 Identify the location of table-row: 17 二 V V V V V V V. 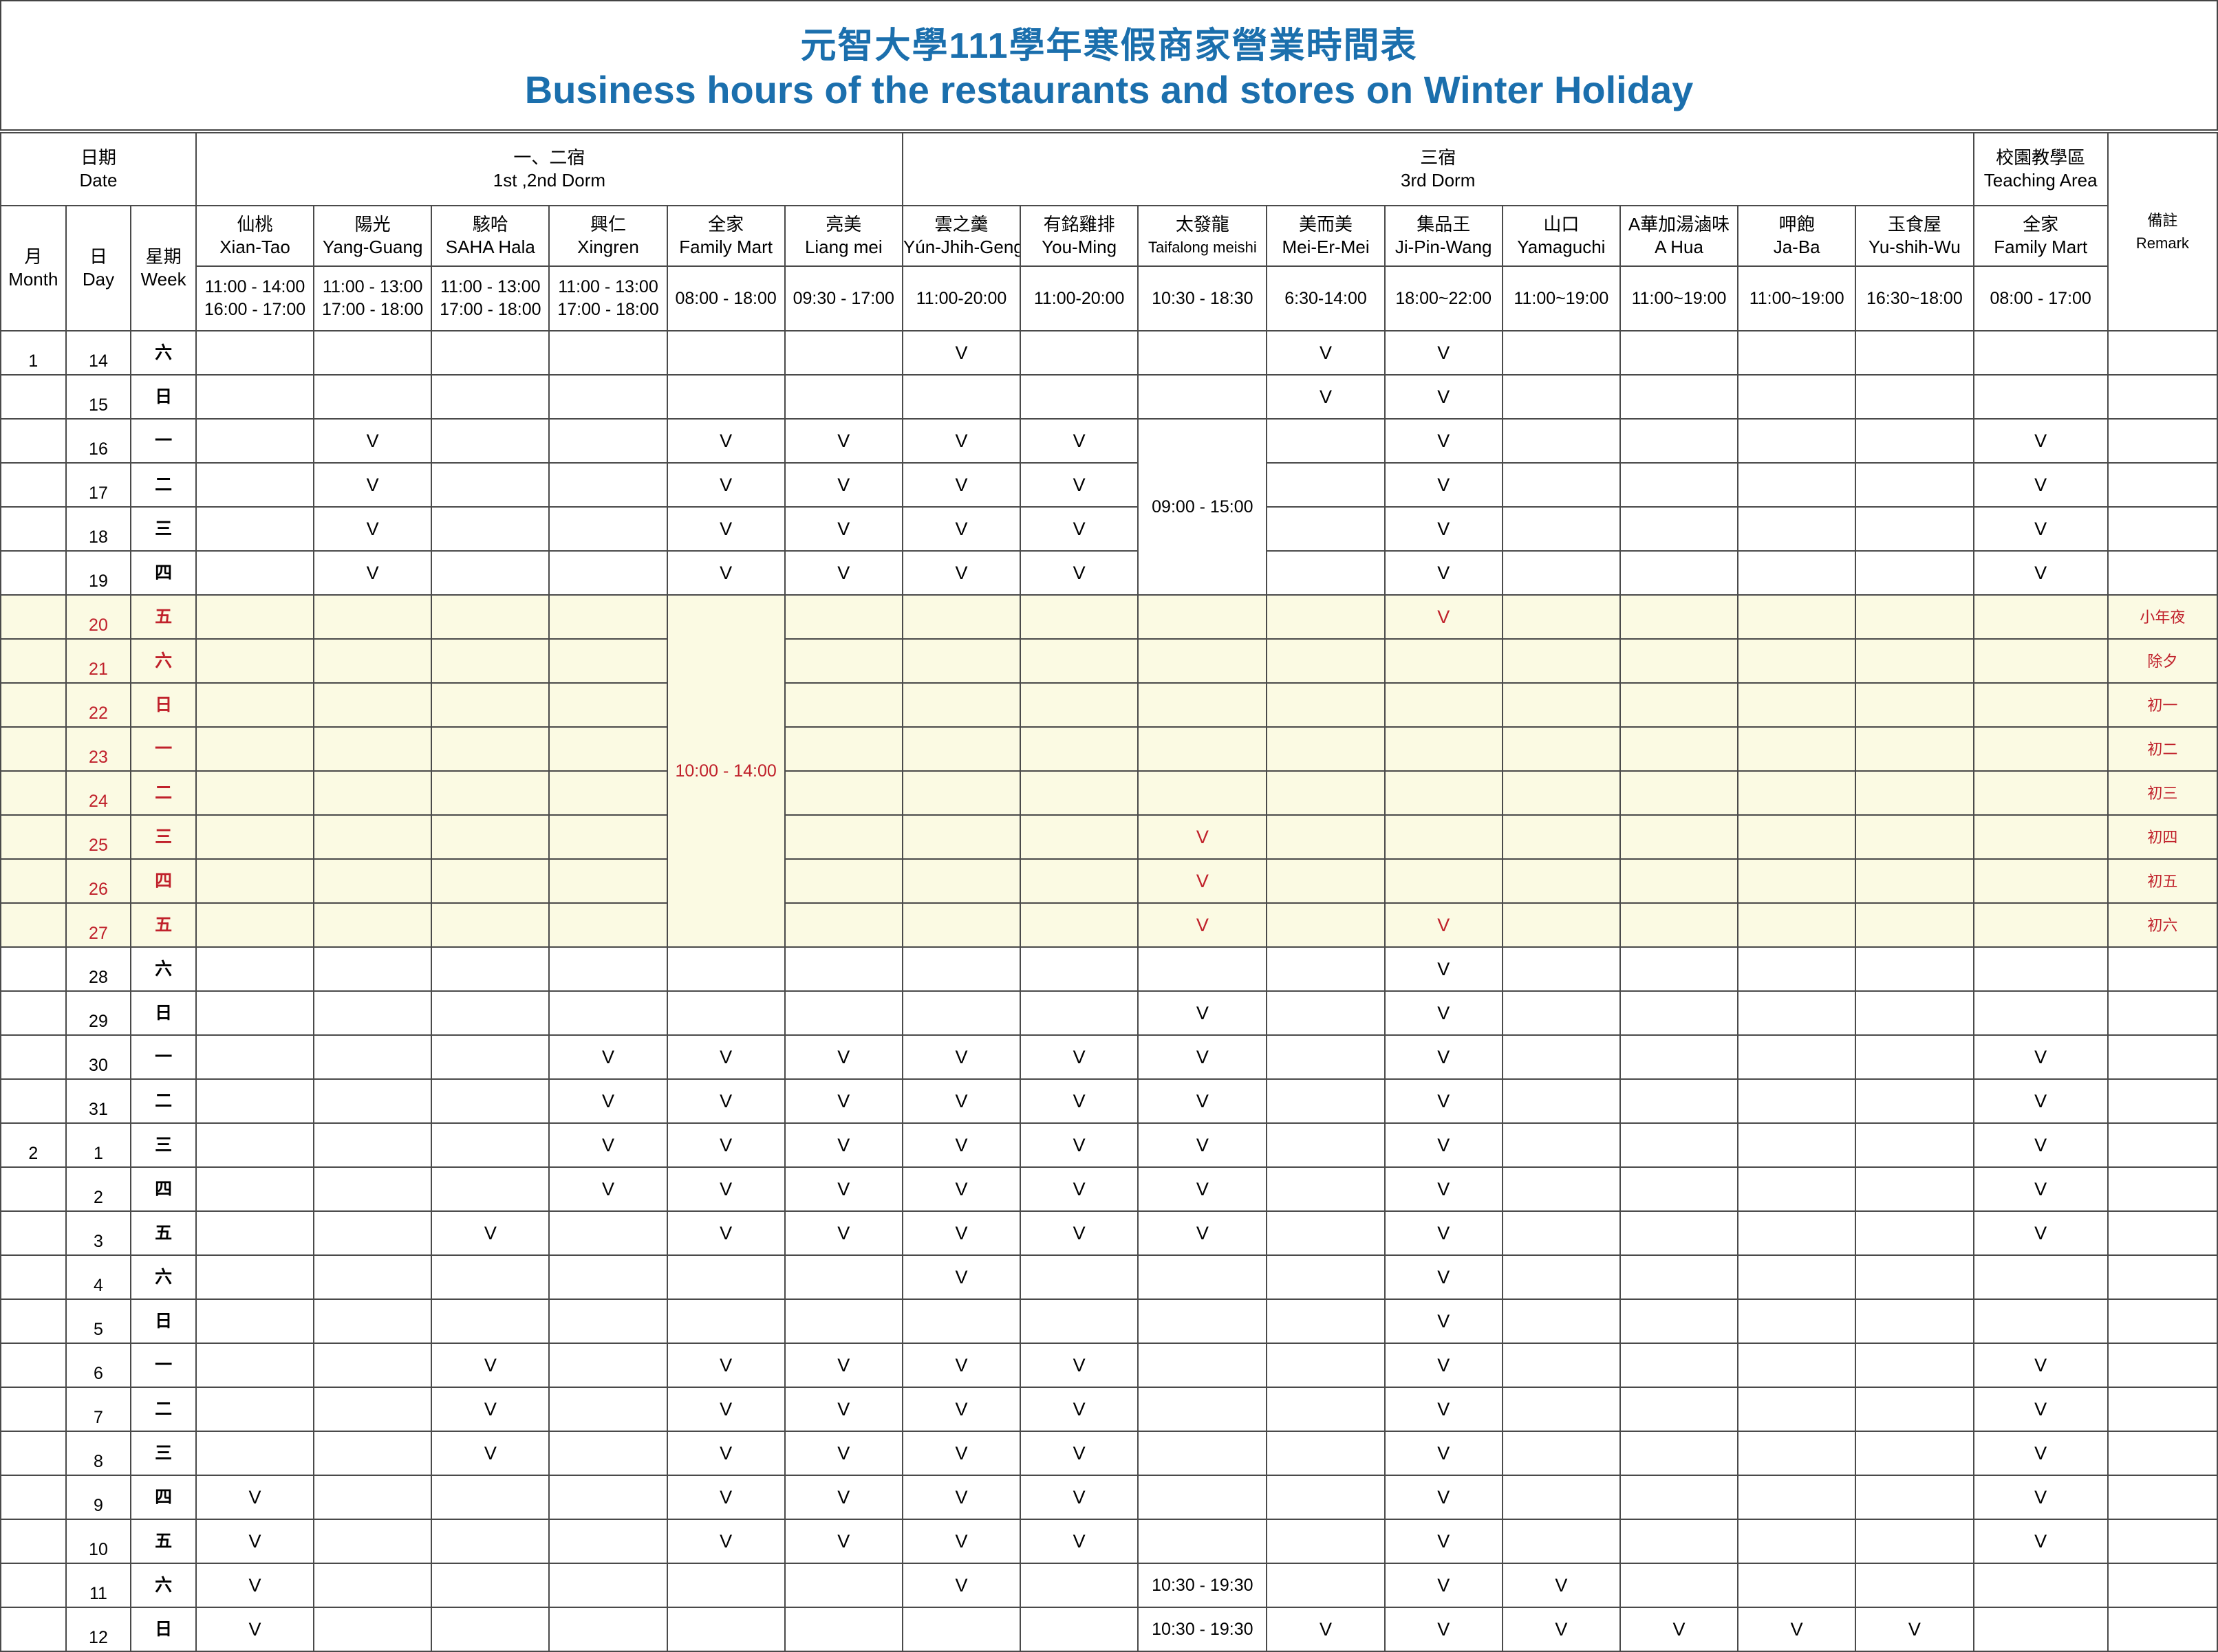
(1109, 485).